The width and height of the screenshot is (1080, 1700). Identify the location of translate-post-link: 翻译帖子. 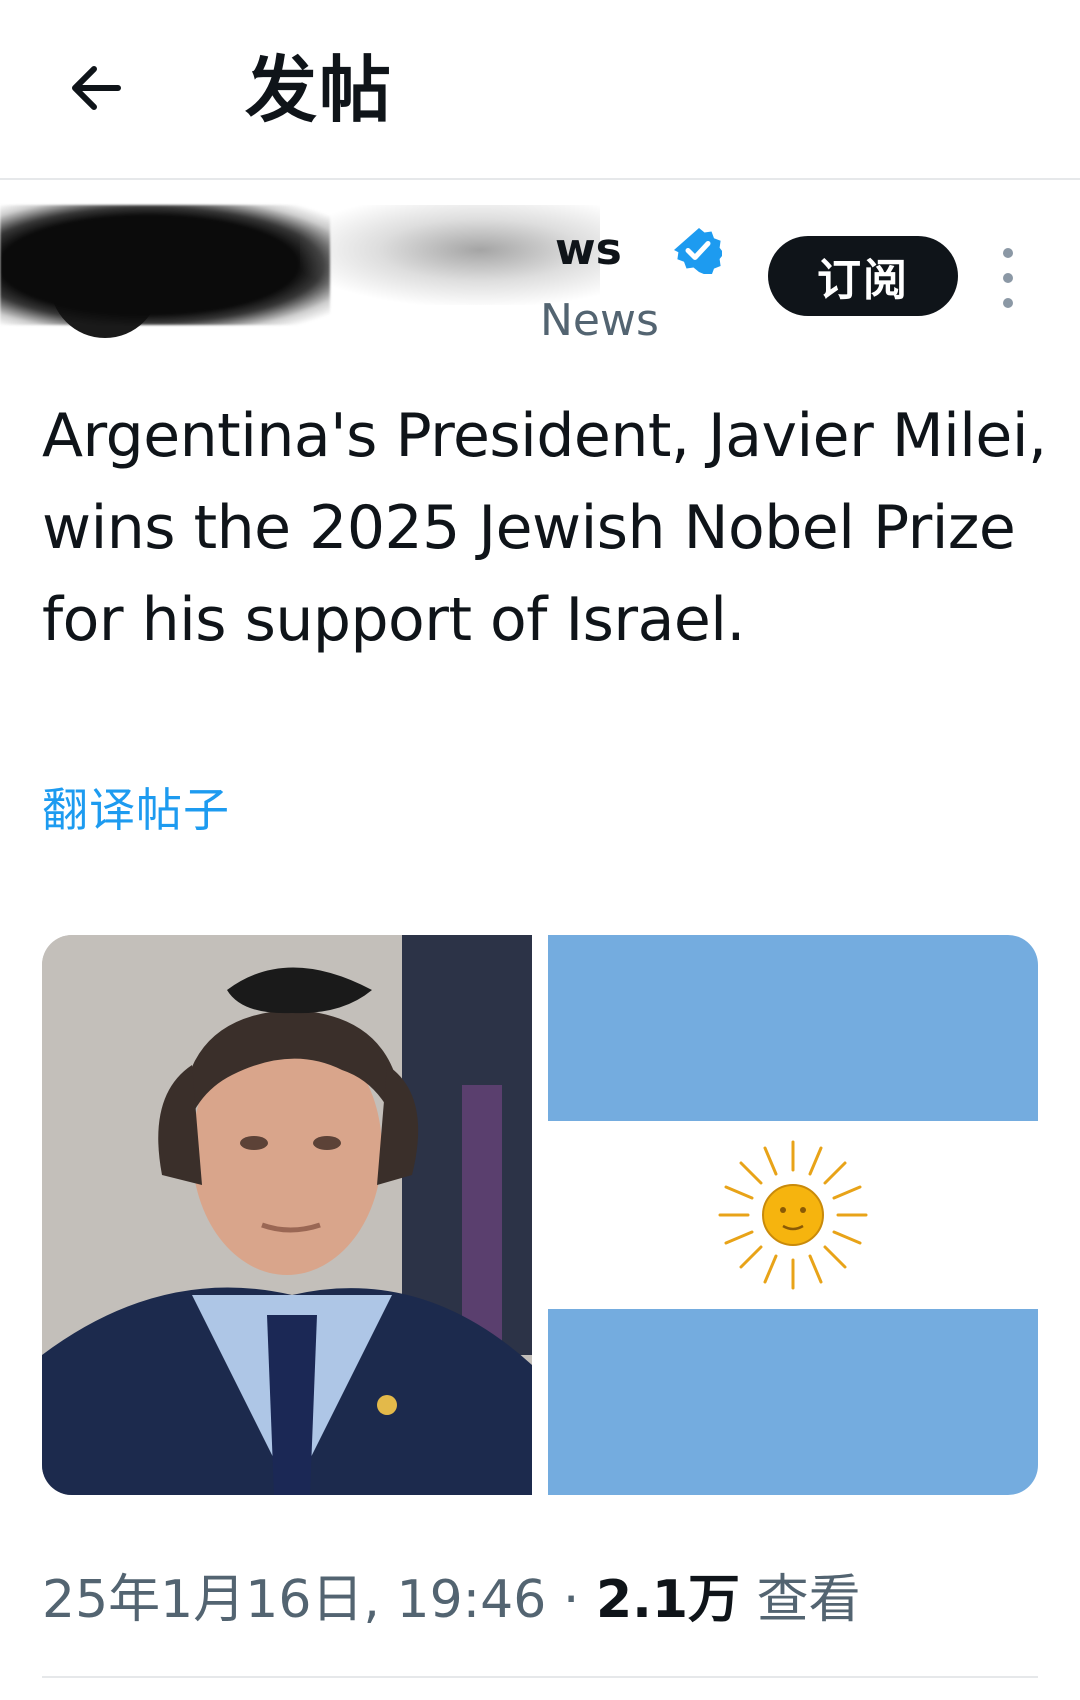
(136, 810).